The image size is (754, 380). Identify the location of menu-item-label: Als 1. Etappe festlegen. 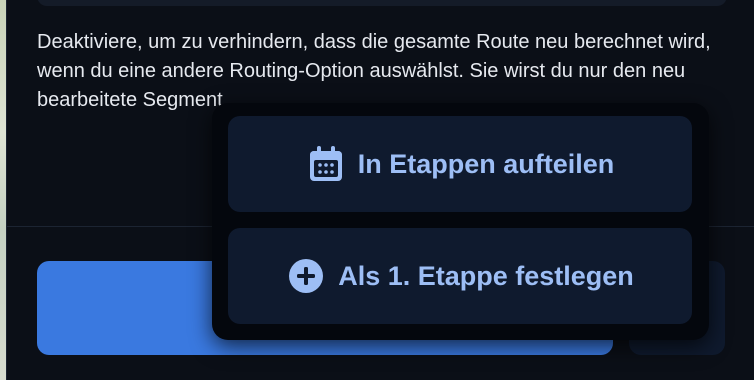
(486, 275).